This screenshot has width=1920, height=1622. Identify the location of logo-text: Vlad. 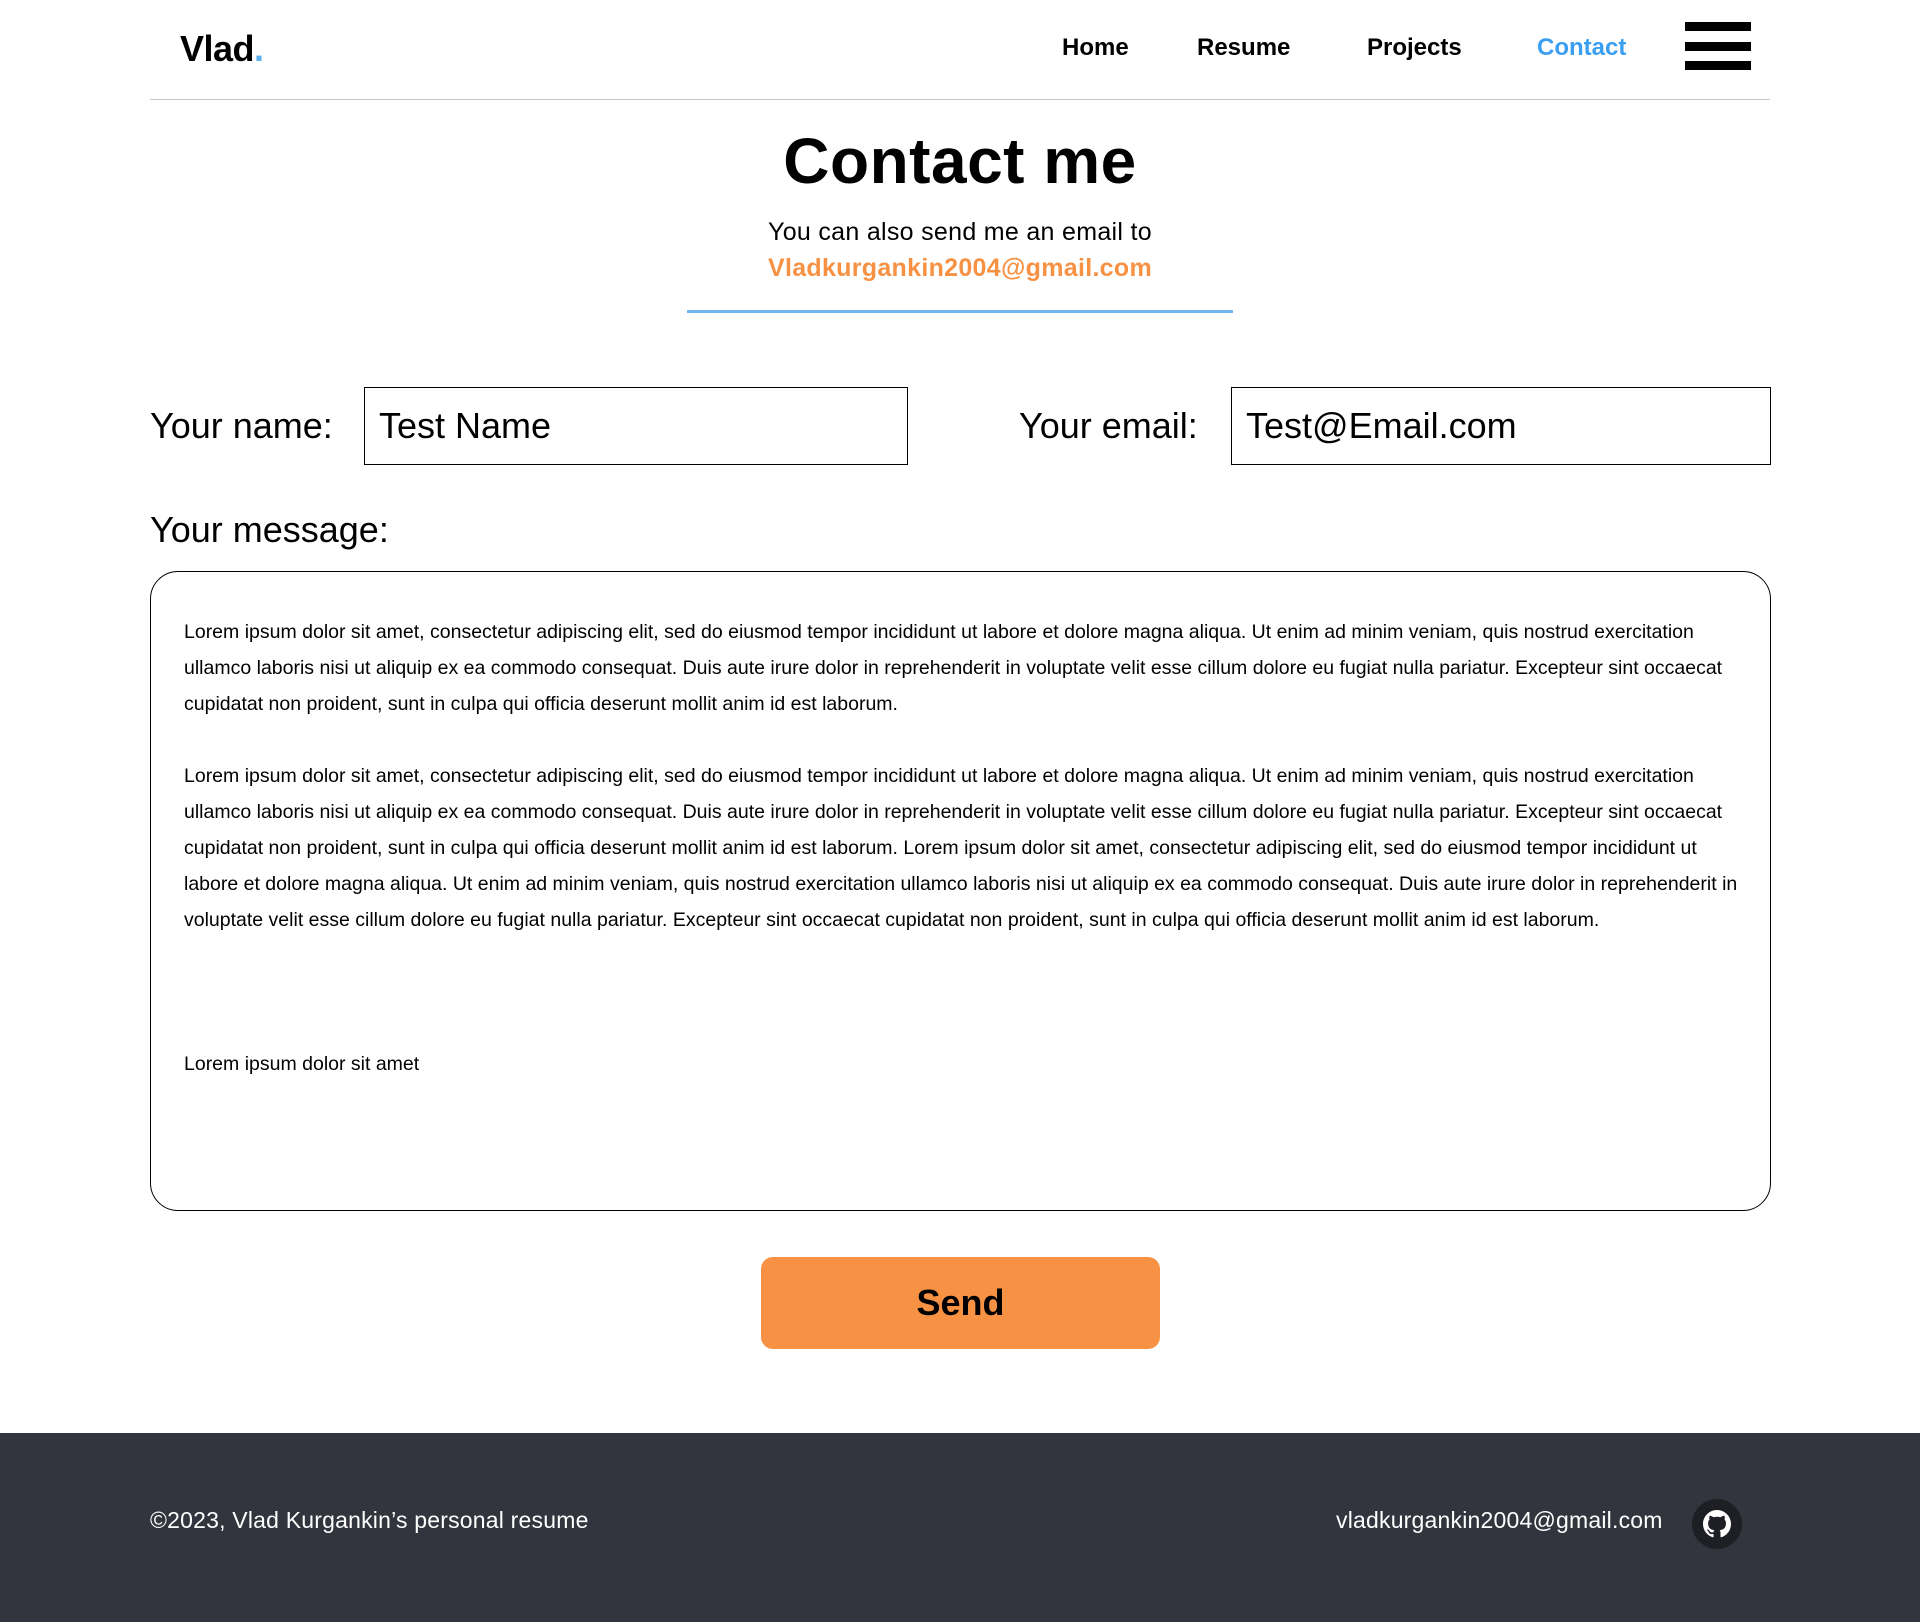
(217, 48).